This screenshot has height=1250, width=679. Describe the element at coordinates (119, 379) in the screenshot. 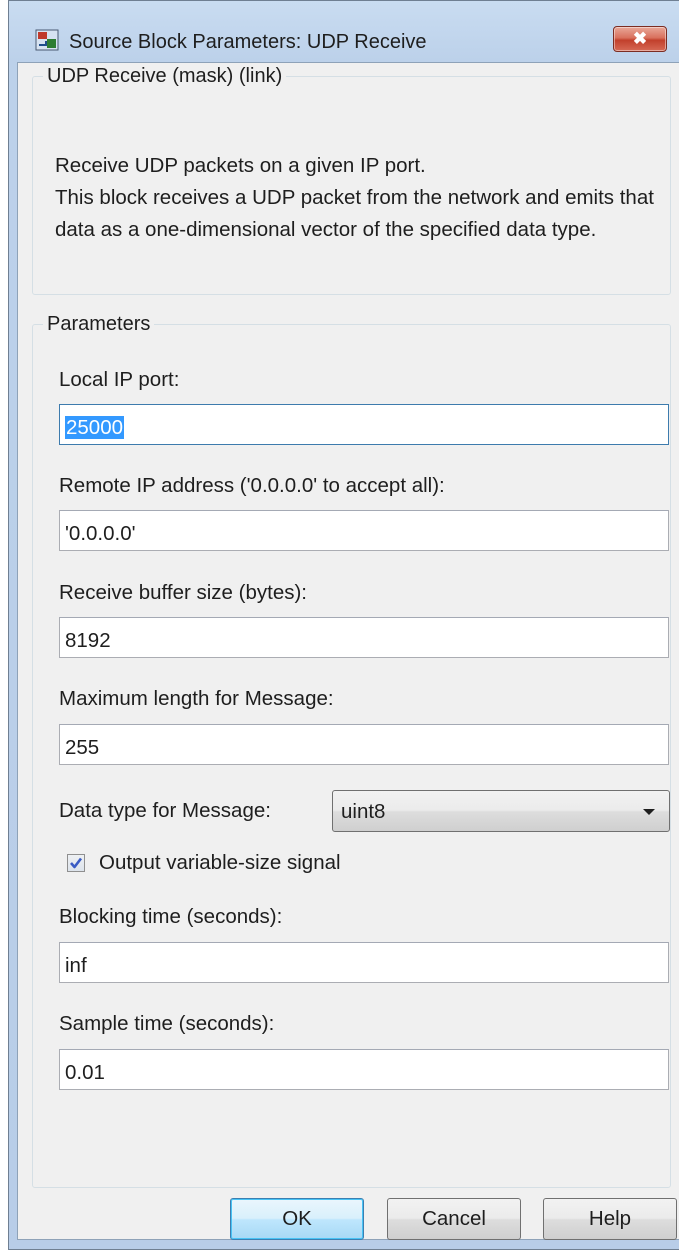

I see `local-ip-port-label: Local IP port:` at that location.